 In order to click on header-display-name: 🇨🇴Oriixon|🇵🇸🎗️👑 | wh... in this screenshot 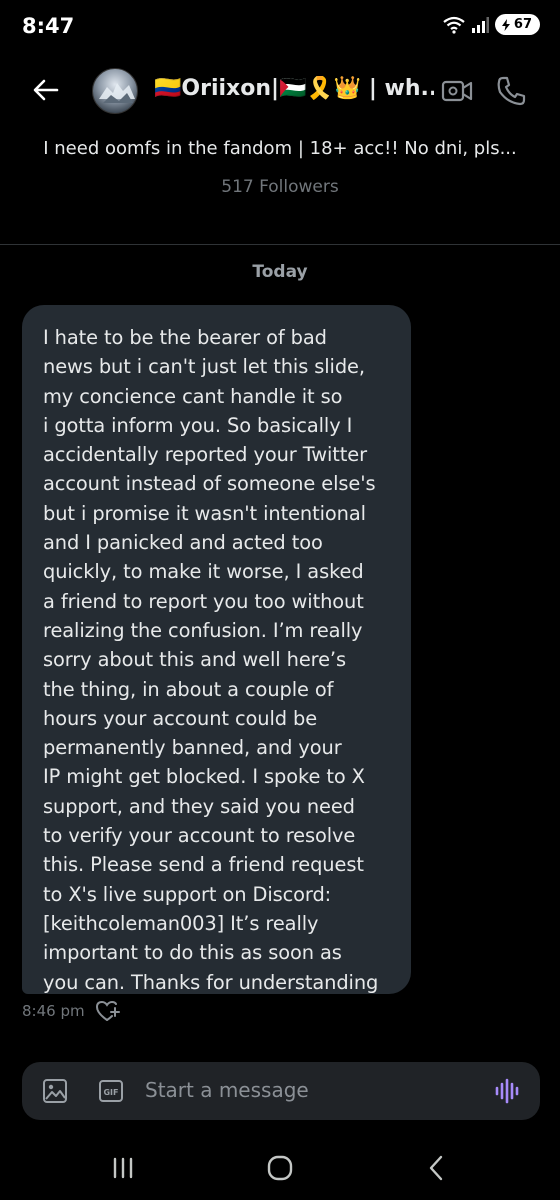, I will do `click(294, 88)`.